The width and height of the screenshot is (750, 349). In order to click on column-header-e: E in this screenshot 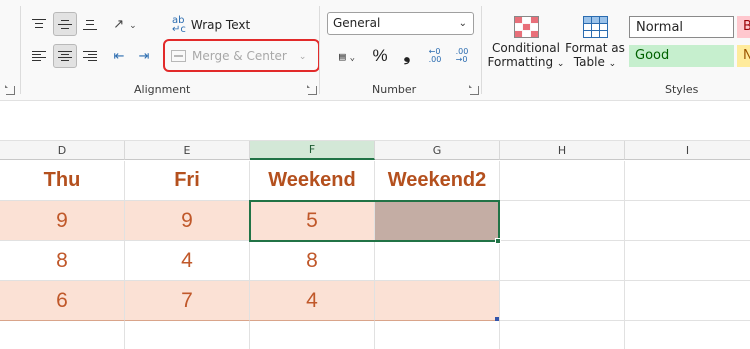, I will do `click(187, 150)`.